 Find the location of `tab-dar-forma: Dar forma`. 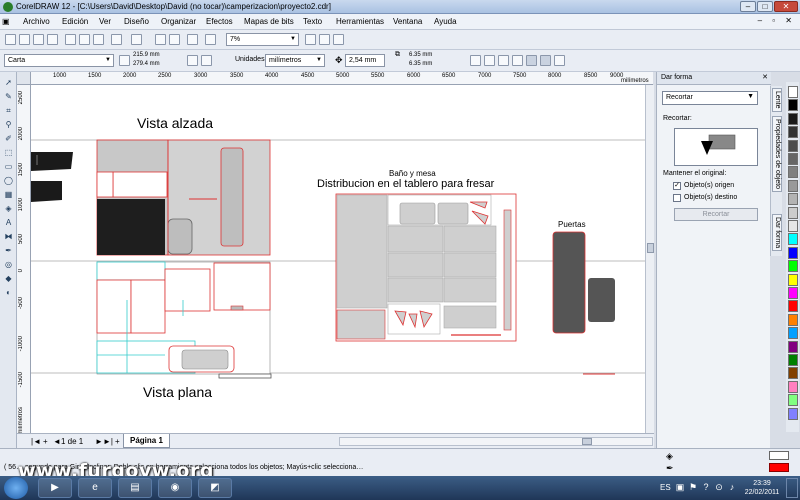

tab-dar-forma: Dar forma is located at coordinates (777, 233).